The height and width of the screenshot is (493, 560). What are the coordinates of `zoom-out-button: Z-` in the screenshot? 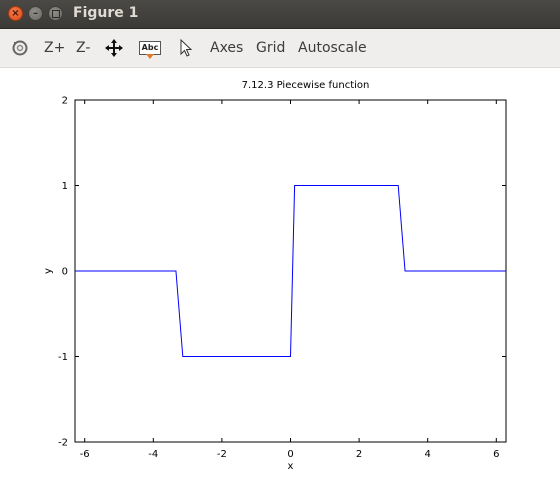 It's located at (83, 48).